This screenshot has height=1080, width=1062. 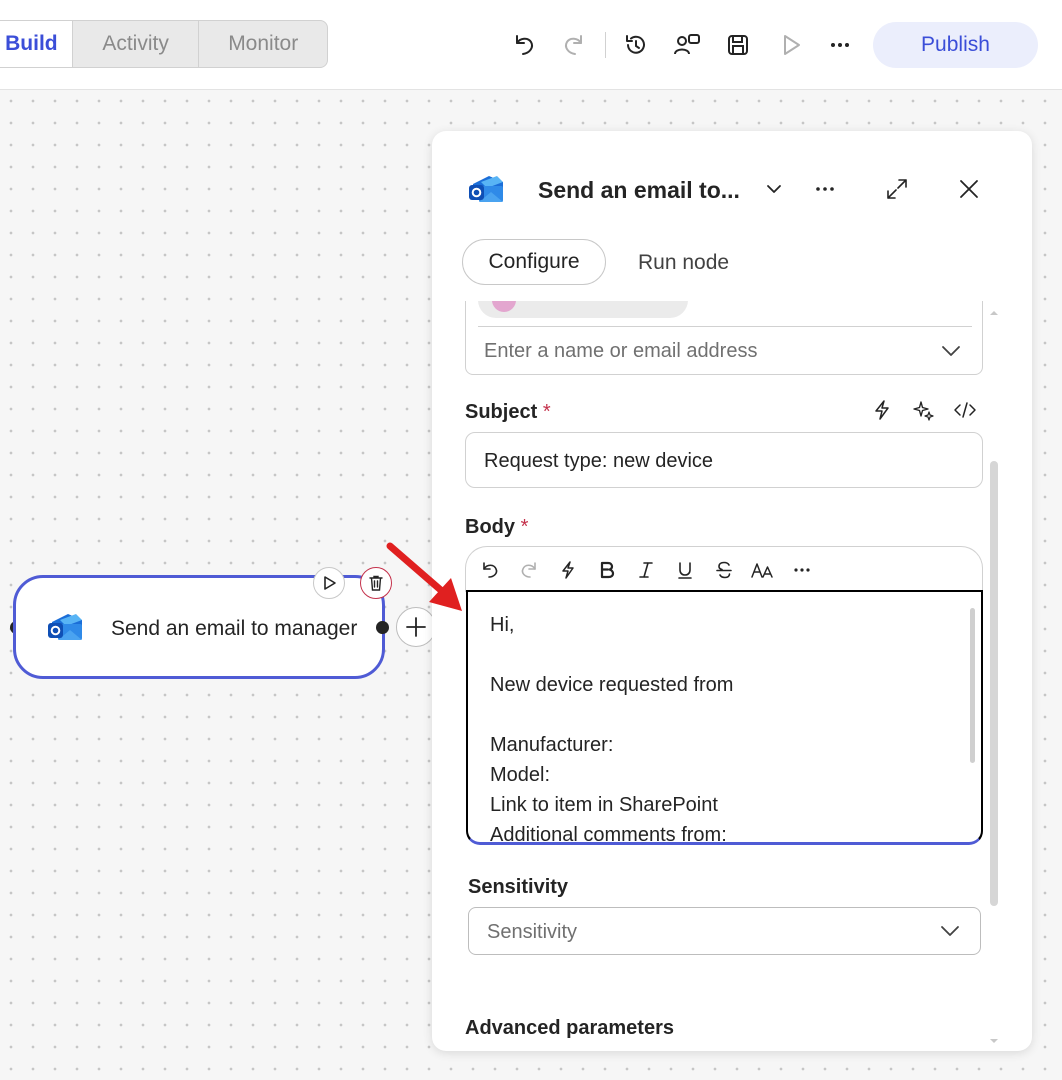 I want to click on underline-icon, so click(x=685, y=570).